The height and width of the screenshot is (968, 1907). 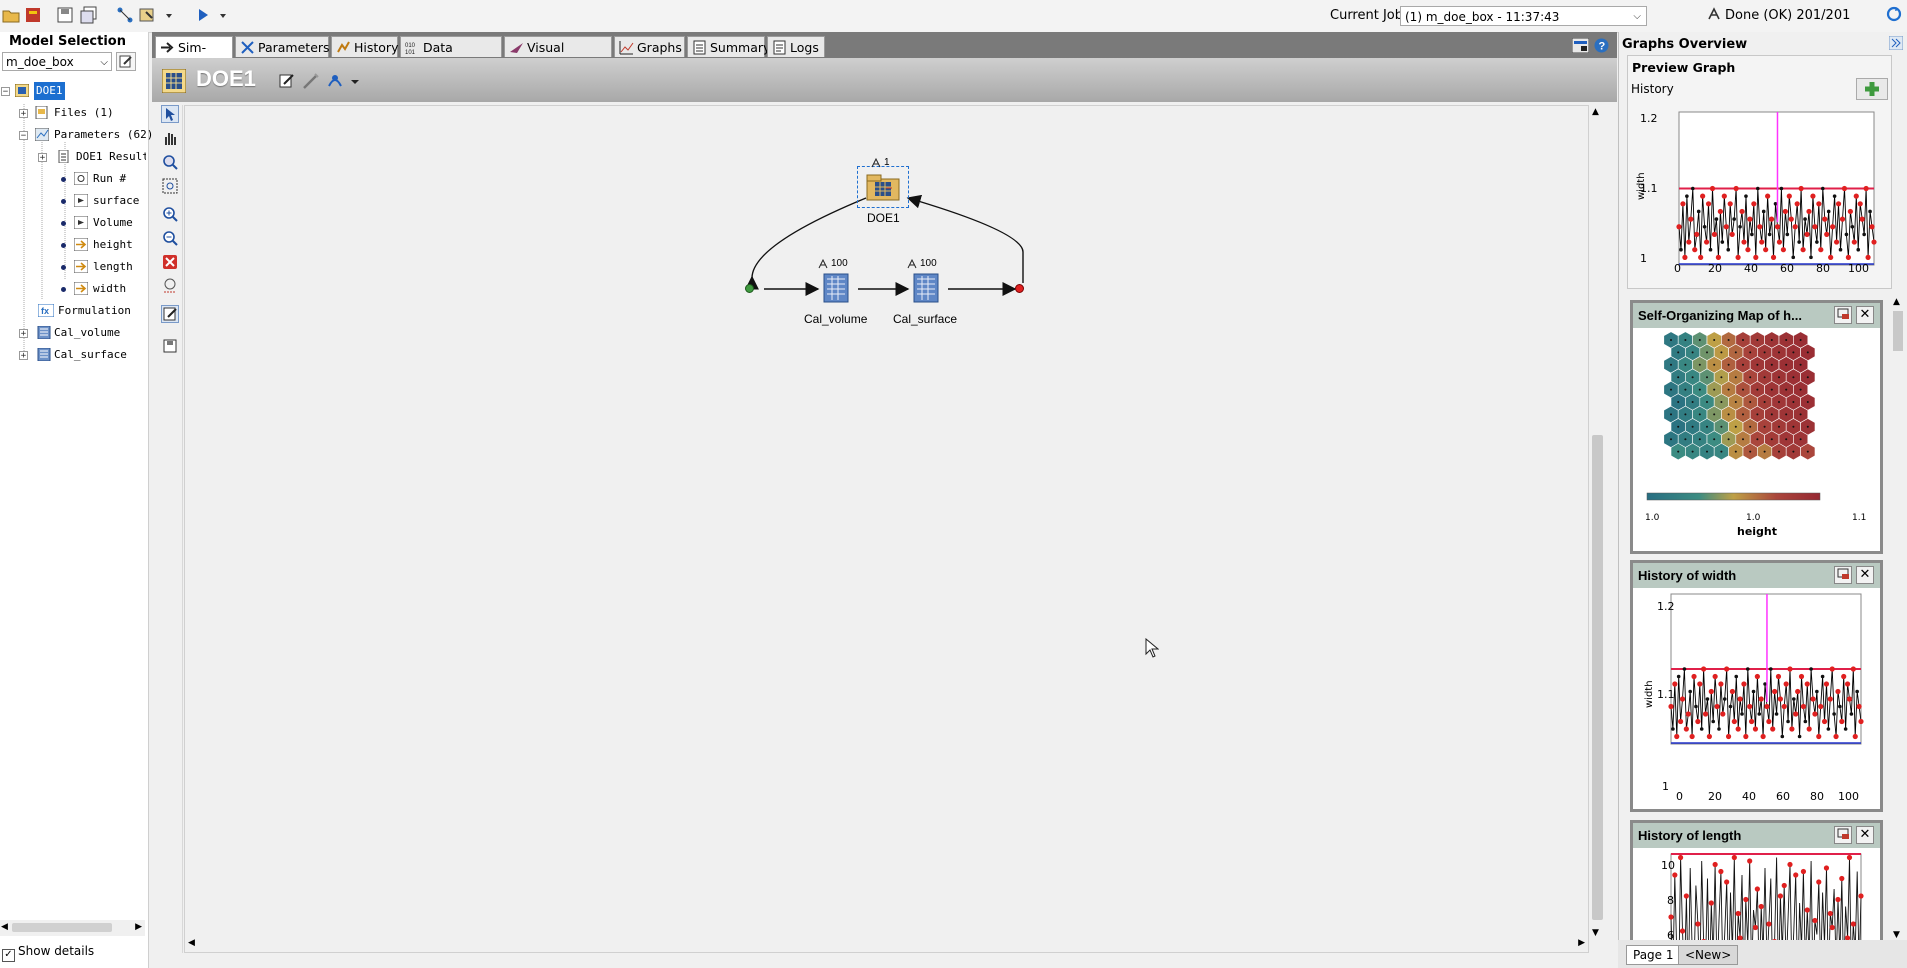 What do you see at coordinates (287, 82) in the screenshot?
I see `edit-icon` at bounding box center [287, 82].